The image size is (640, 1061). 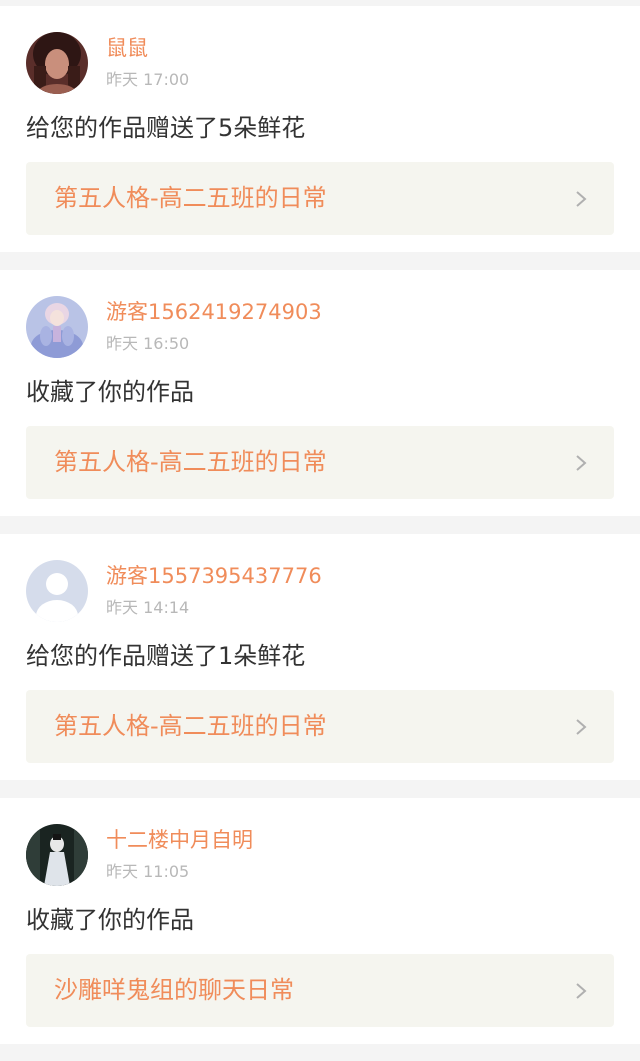 What do you see at coordinates (320, 990) in the screenshot?
I see `work-link: 沙雕咩鬼组的聊天日常` at bounding box center [320, 990].